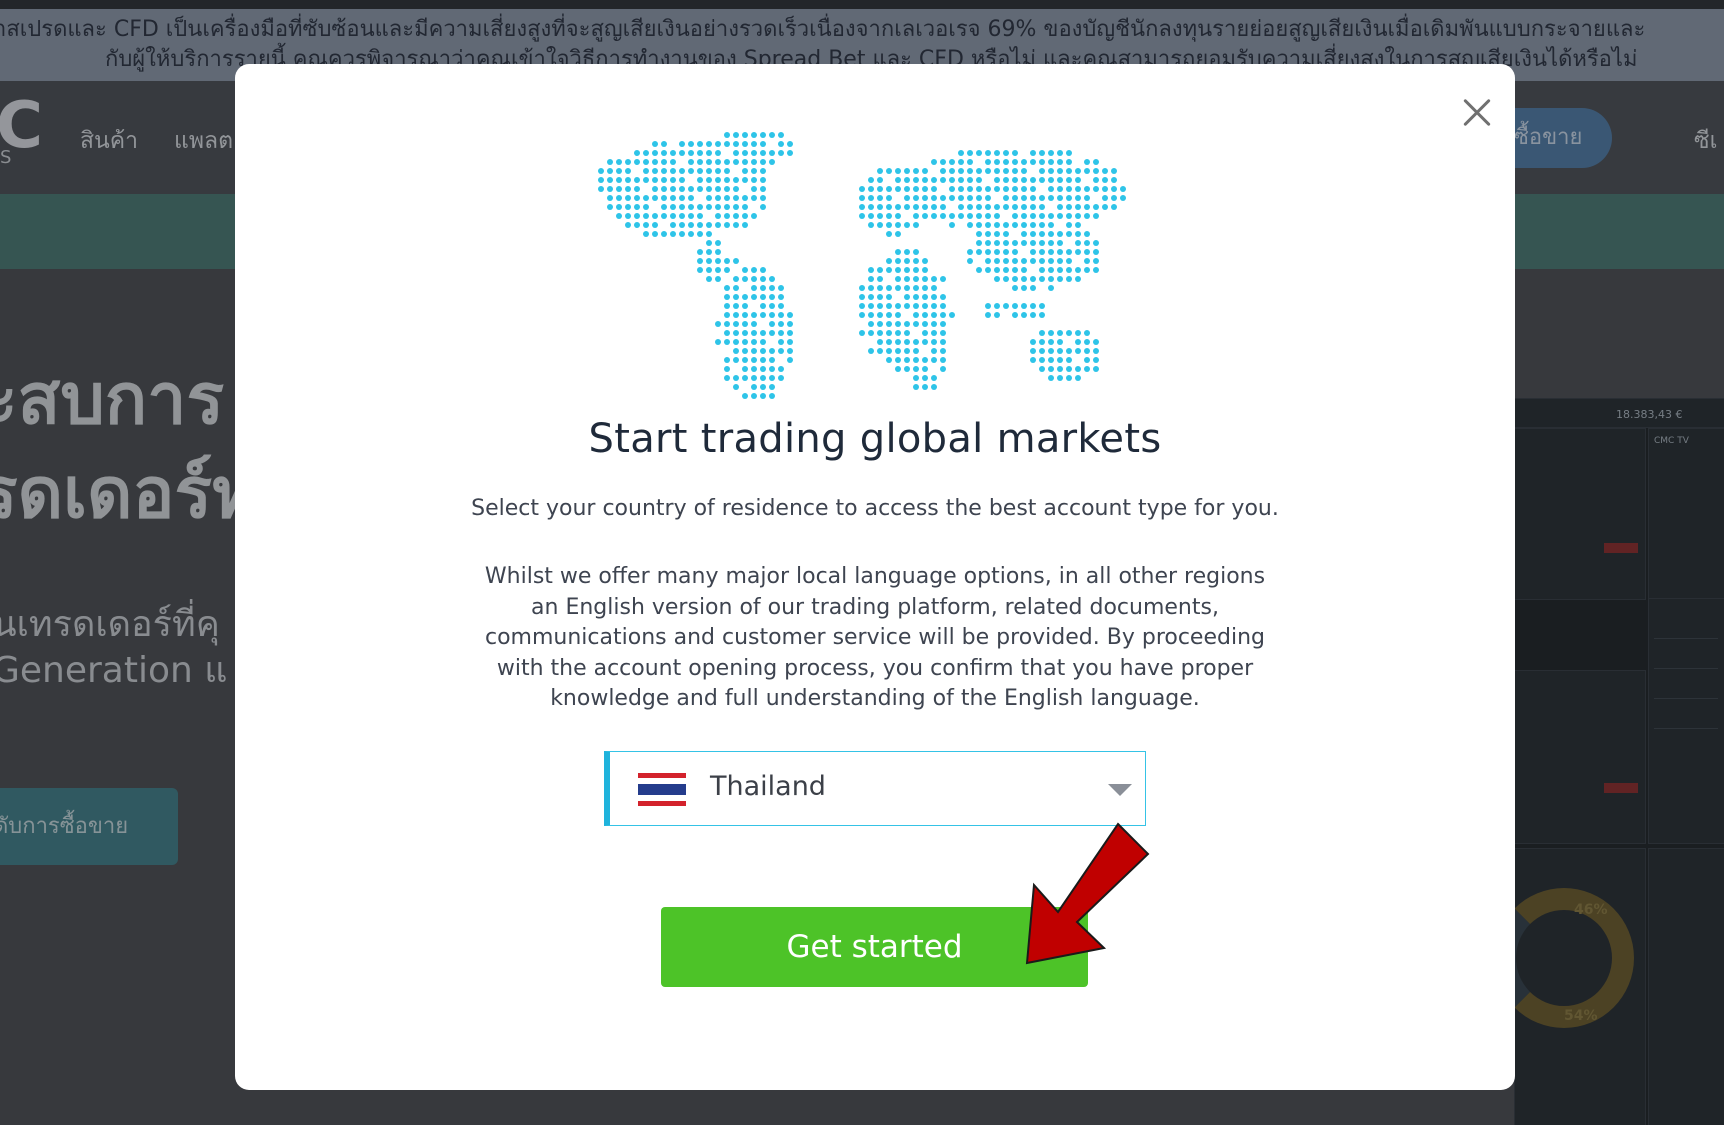  Describe the element at coordinates (768, 786) in the screenshot. I see `selected-country: Thailand` at that location.